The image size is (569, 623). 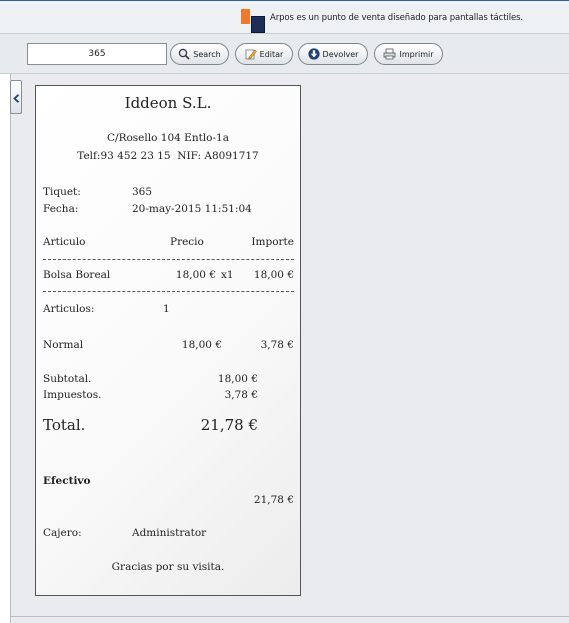 I want to click on return-button: Devolver, so click(x=333, y=54).